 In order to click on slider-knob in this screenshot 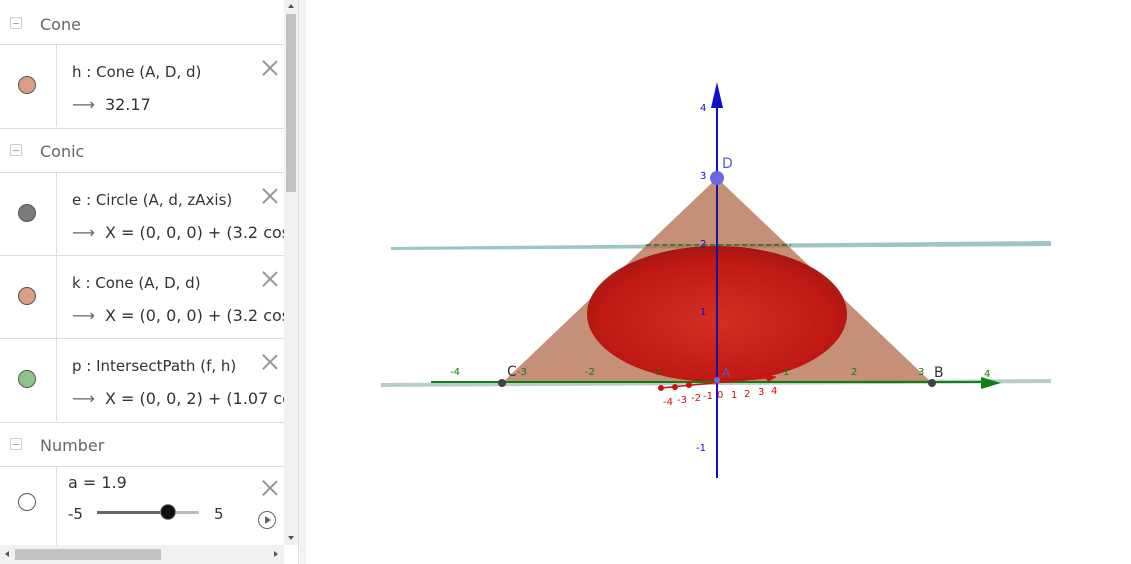, I will do `click(168, 512)`.